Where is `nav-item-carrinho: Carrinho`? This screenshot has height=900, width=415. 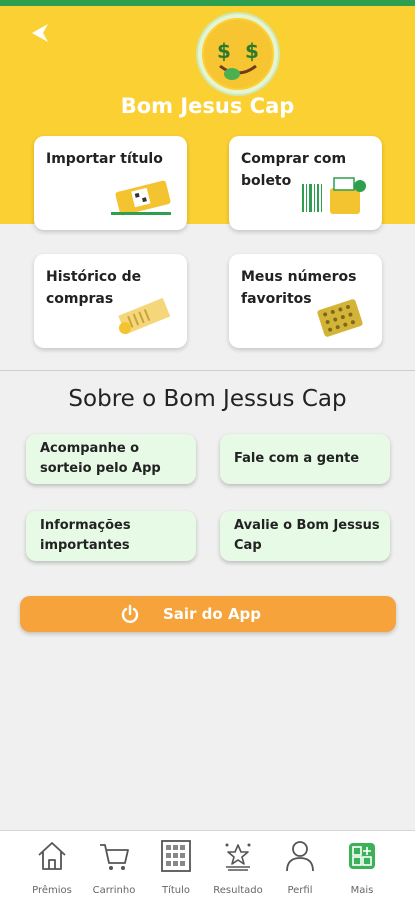
nav-item-carrinho: Carrinho is located at coordinates (114, 867).